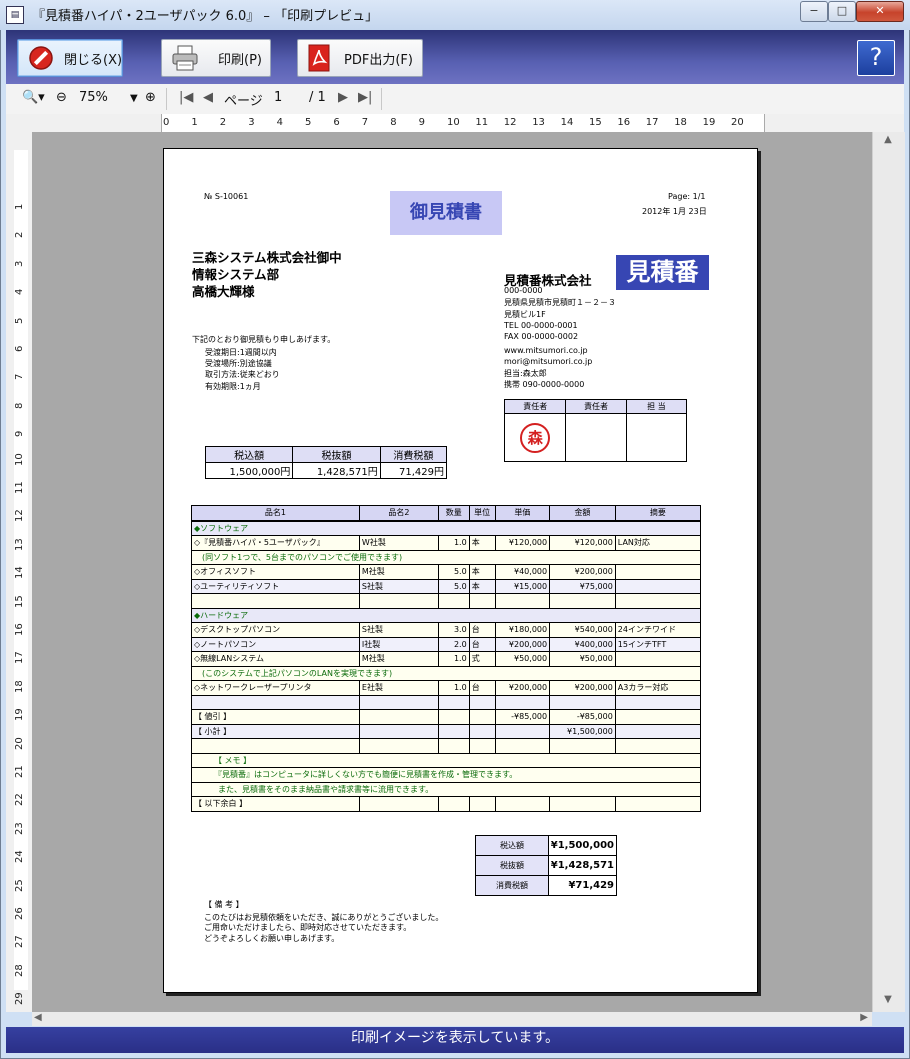 This screenshot has width=910, height=1059. I want to click on chevron-down-icon: ▼, so click(134, 98).